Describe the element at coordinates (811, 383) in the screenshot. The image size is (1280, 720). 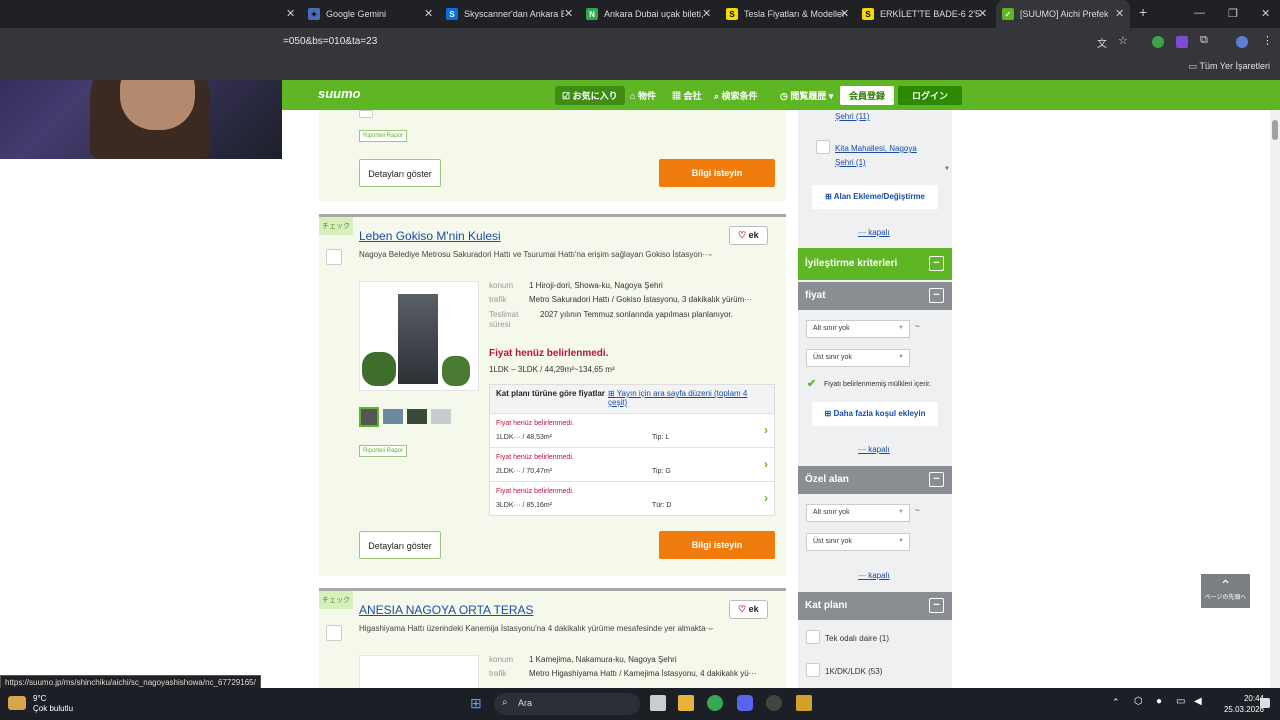
I see `checkmark-icon: ✔` at that location.